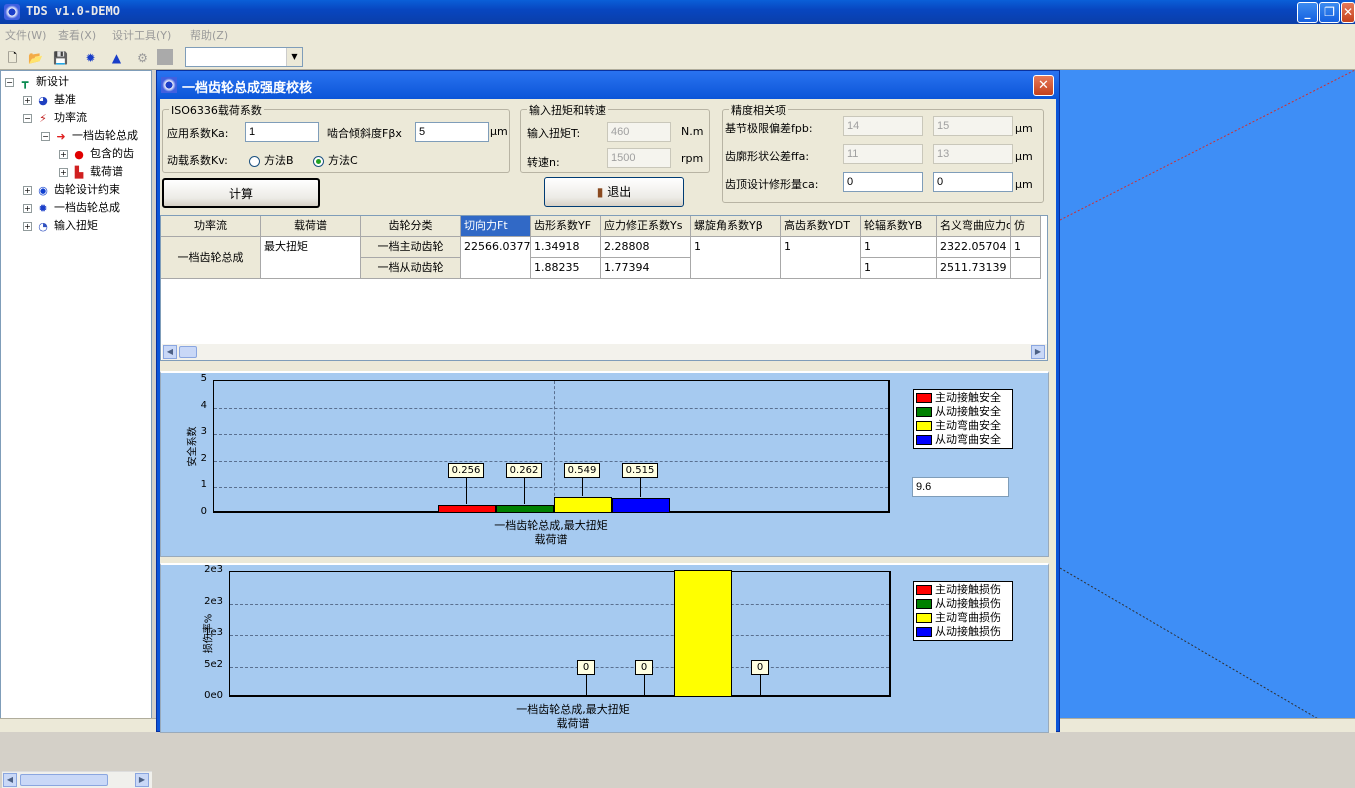 The image size is (1355, 788). What do you see at coordinates (452, 132) in the screenshot?
I see `fbx-input` at bounding box center [452, 132].